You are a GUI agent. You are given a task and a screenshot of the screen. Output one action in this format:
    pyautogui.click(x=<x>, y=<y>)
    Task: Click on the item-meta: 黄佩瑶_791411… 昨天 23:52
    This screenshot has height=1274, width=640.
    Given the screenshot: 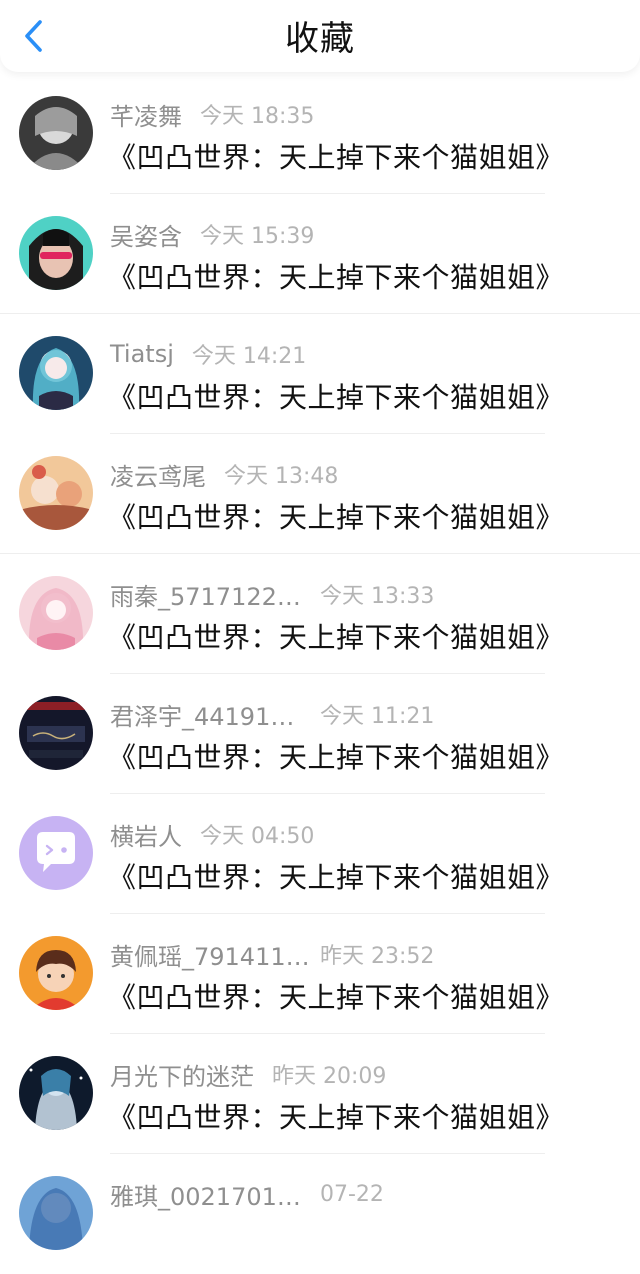 What is the action you would take?
    pyautogui.click(x=272, y=954)
    